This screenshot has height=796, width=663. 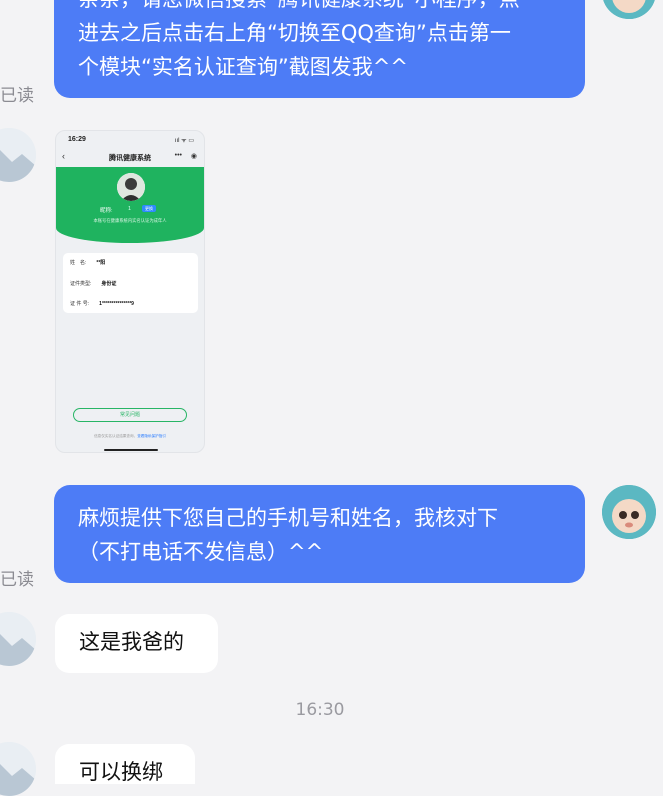 I want to click on field-row: 姓 名: **阳, so click(x=87, y=262).